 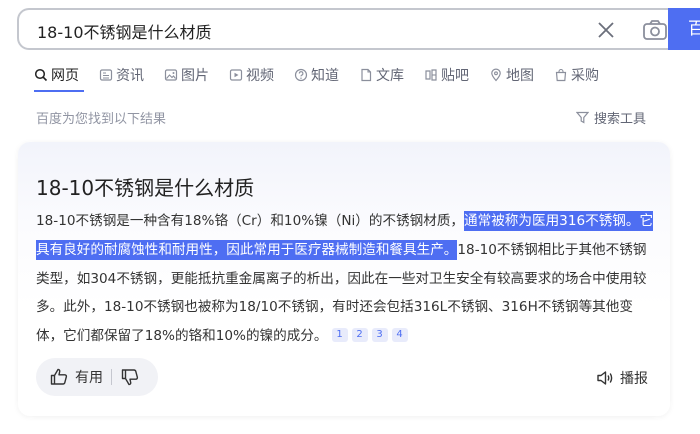 What do you see at coordinates (390, 76) in the screenshot?
I see `tab-label: 文库` at bounding box center [390, 76].